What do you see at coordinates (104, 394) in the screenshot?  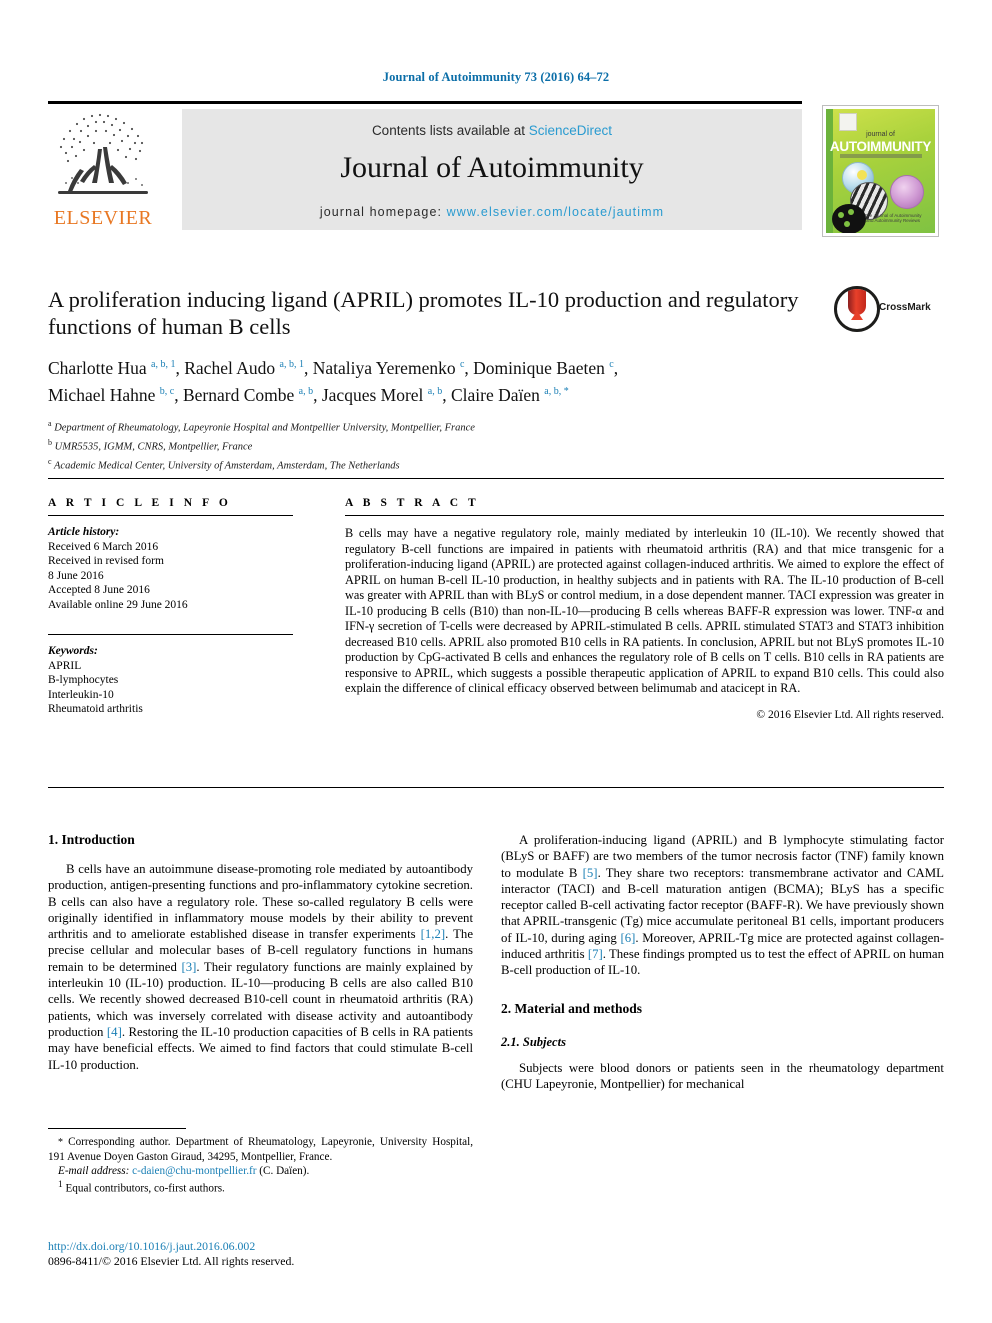 I see `author-name: Michael Hahne` at bounding box center [104, 394].